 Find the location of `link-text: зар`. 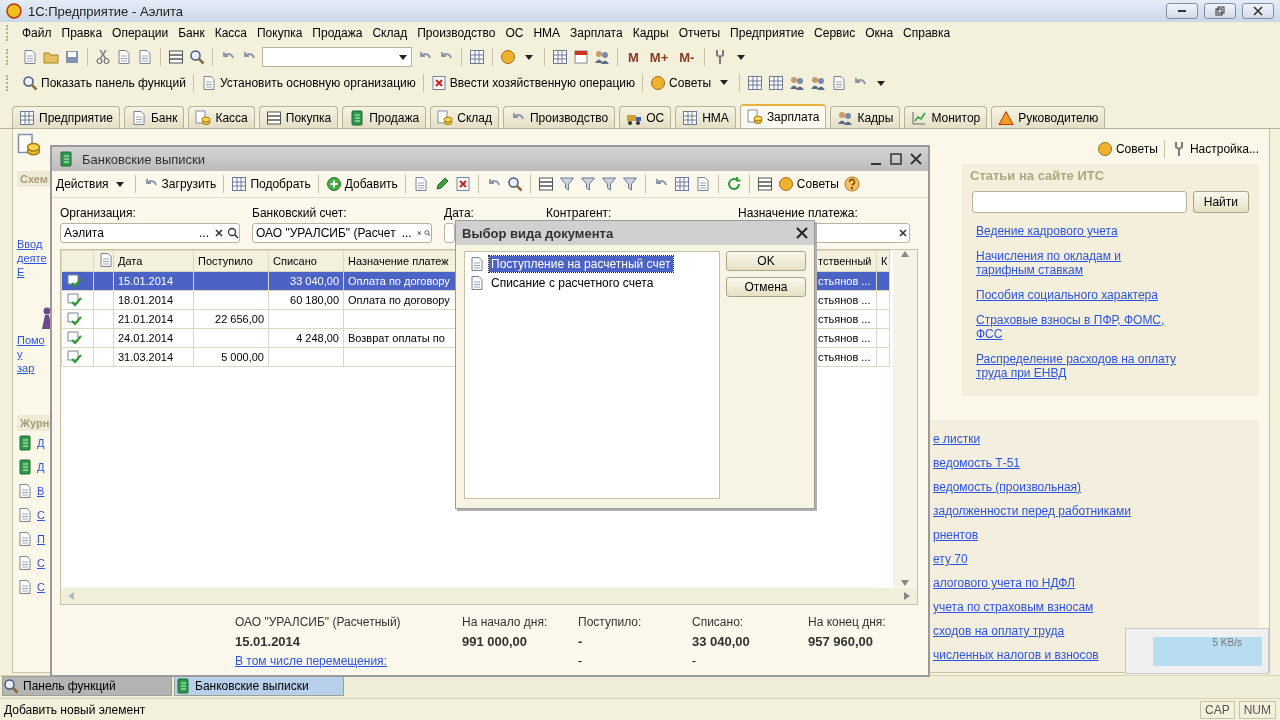

link-text: зар is located at coordinates (26, 368).